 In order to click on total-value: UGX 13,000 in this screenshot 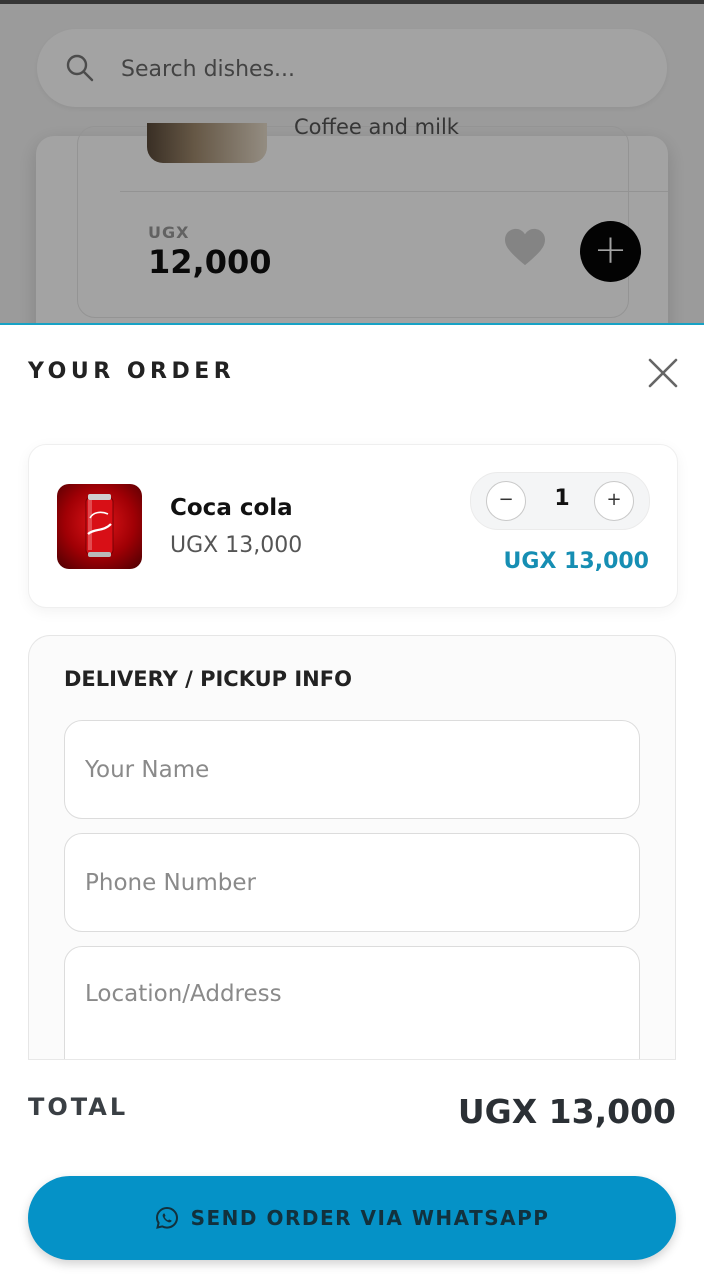, I will do `click(566, 1111)`.